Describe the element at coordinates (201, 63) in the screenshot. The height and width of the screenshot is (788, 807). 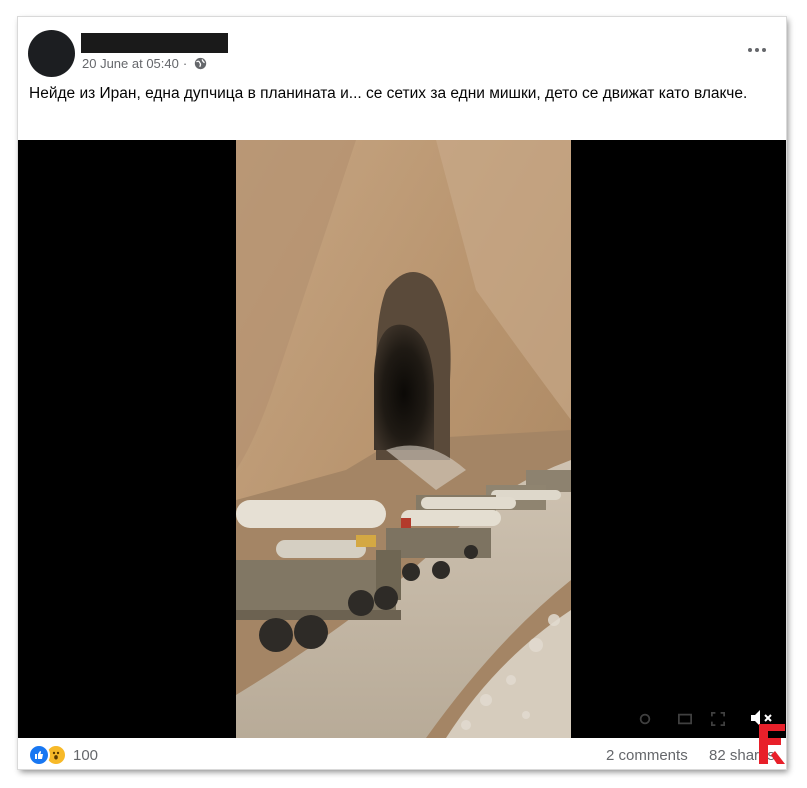
I see `globe-icon` at that location.